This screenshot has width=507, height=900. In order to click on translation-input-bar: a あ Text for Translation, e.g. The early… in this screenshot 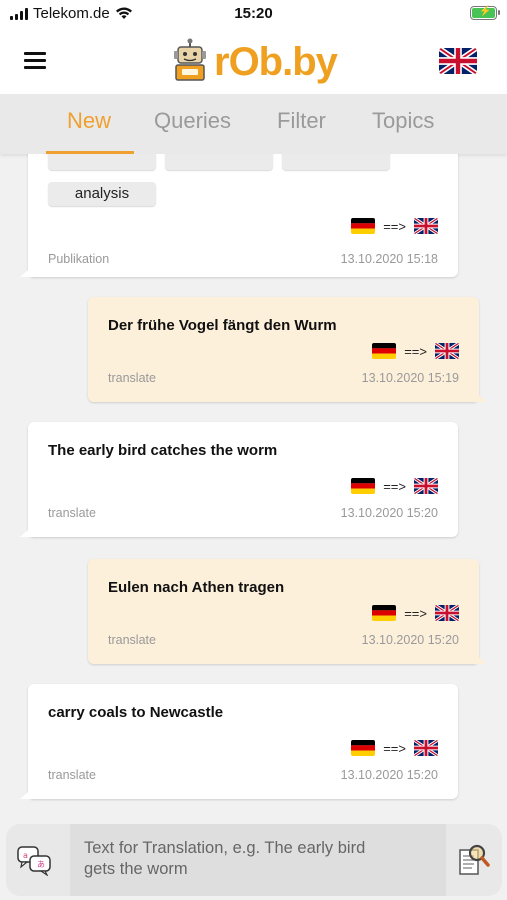, I will do `click(254, 860)`.